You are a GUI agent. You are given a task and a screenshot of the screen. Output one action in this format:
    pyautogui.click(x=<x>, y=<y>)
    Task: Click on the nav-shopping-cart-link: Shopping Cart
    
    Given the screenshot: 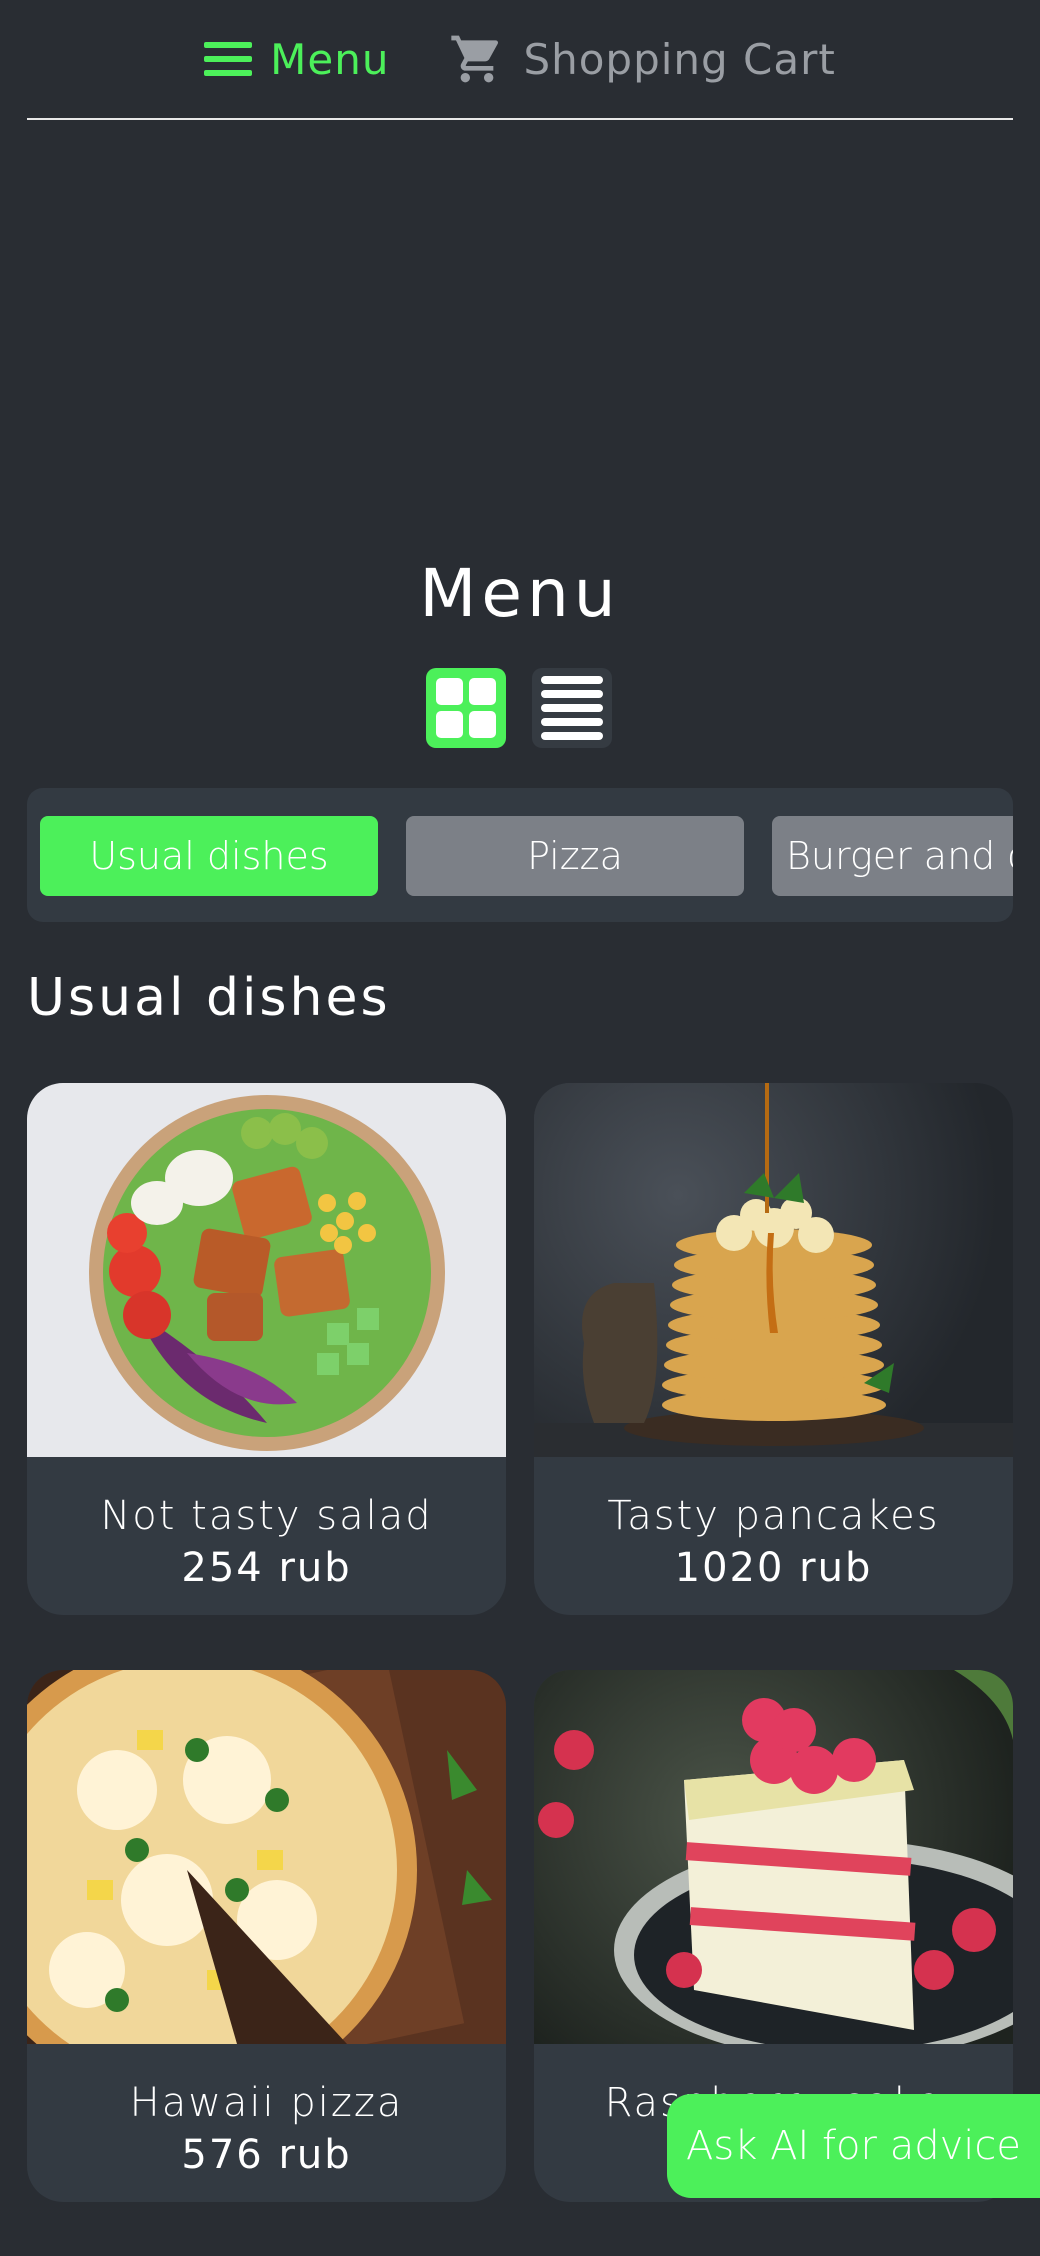 What is the action you would take?
    pyautogui.click(x=642, y=59)
    